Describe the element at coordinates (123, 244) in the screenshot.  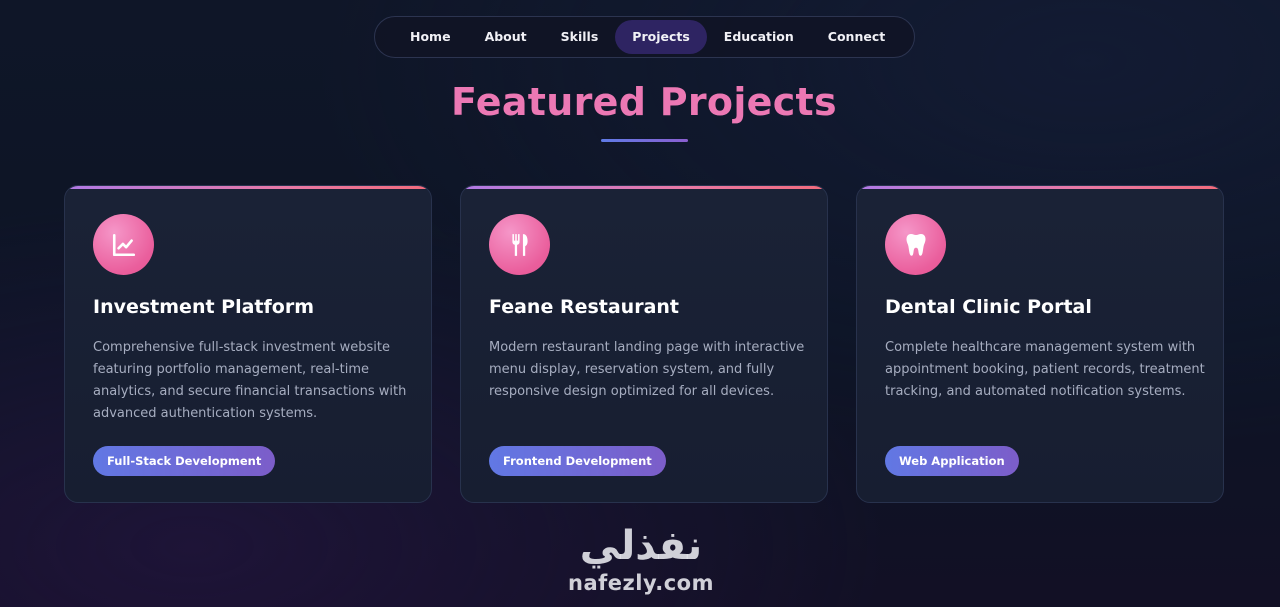
I see `chart-line-icon` at that location.